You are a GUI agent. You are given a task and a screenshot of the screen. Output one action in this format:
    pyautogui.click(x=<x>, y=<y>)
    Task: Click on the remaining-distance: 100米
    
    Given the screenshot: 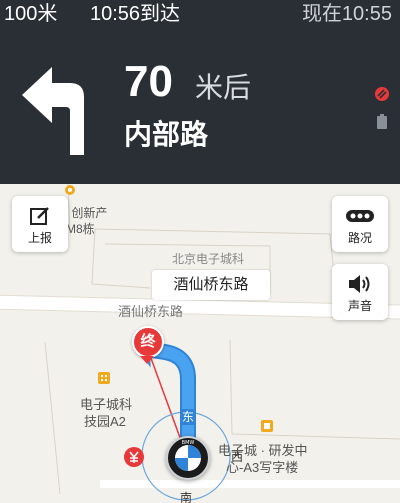 What is the action you would take?
    pyautogui.click(x=31, y=14)
    